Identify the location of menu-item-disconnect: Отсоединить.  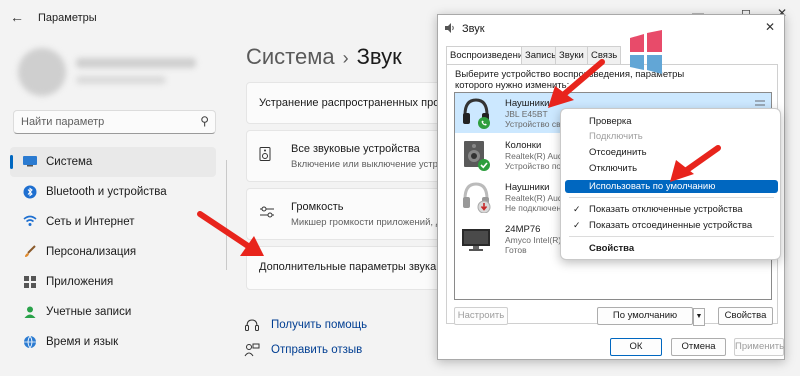
(671, 152).